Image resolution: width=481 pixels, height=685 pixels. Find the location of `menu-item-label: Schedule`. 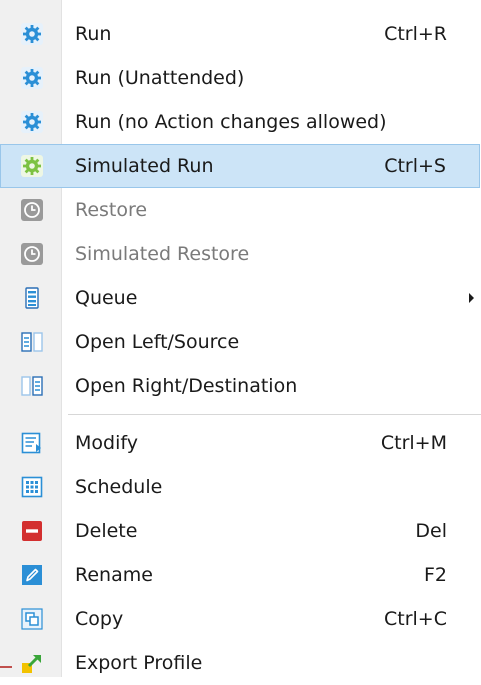

menu-item-label: Schedule is located at coordinates (119, 487).